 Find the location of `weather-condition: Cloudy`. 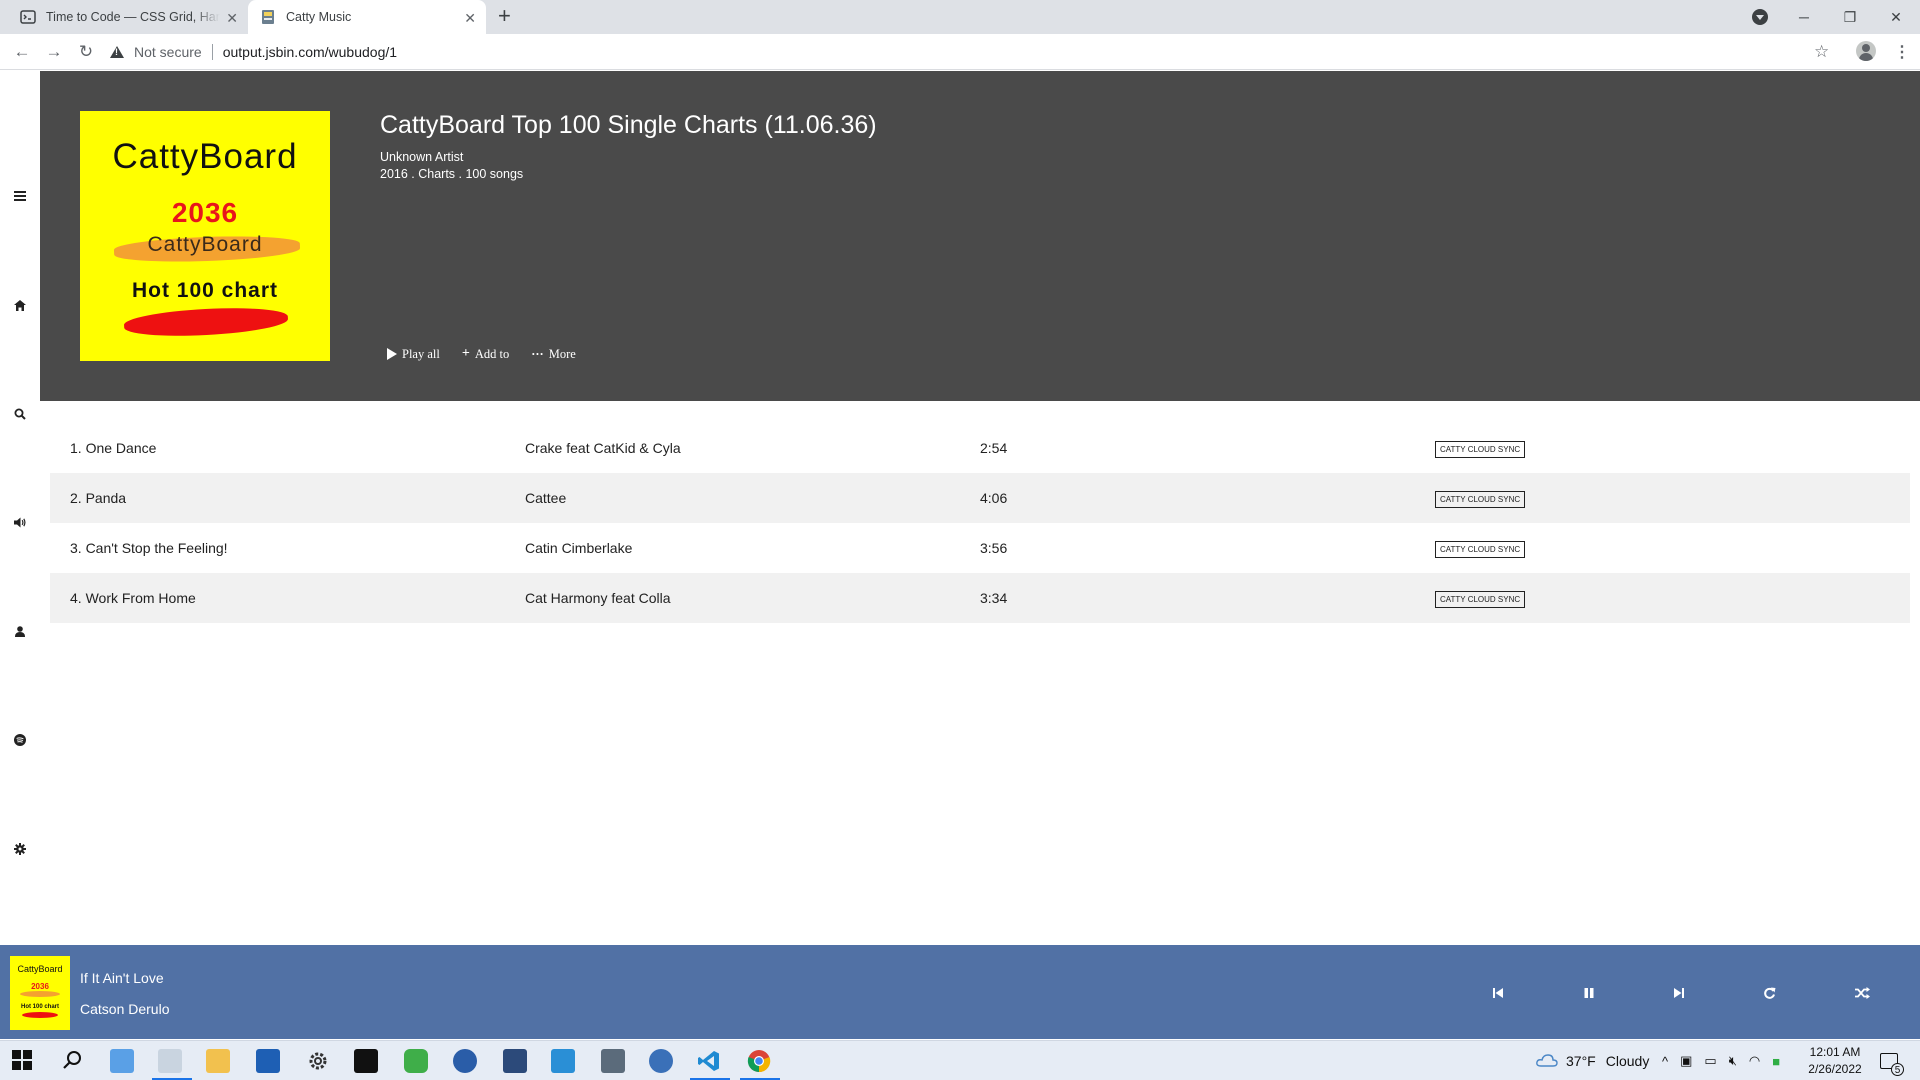

weather-condition: Cloudy is located at coordinates (1627, 1061).